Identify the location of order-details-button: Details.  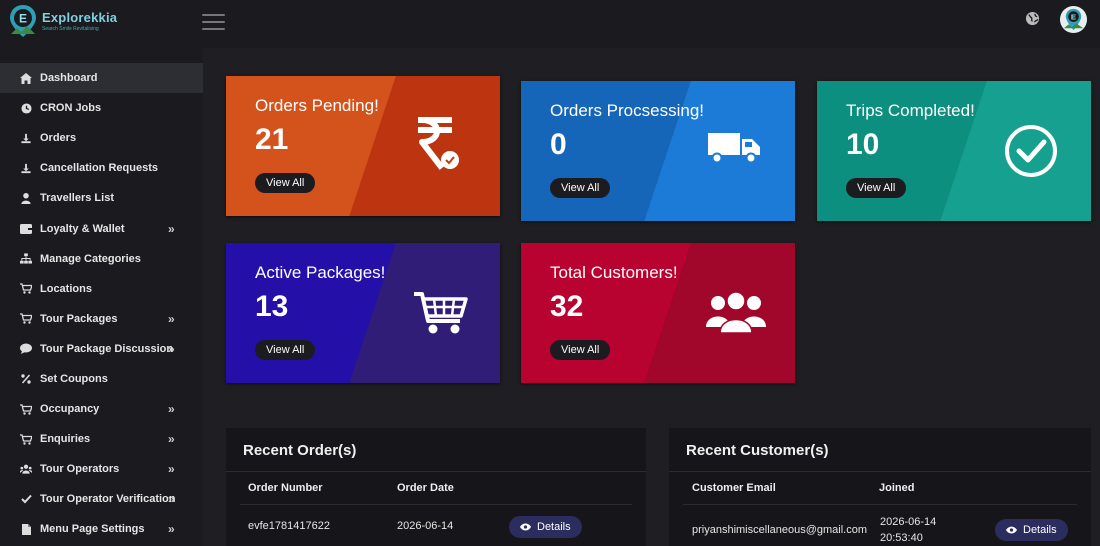
(545, 527).